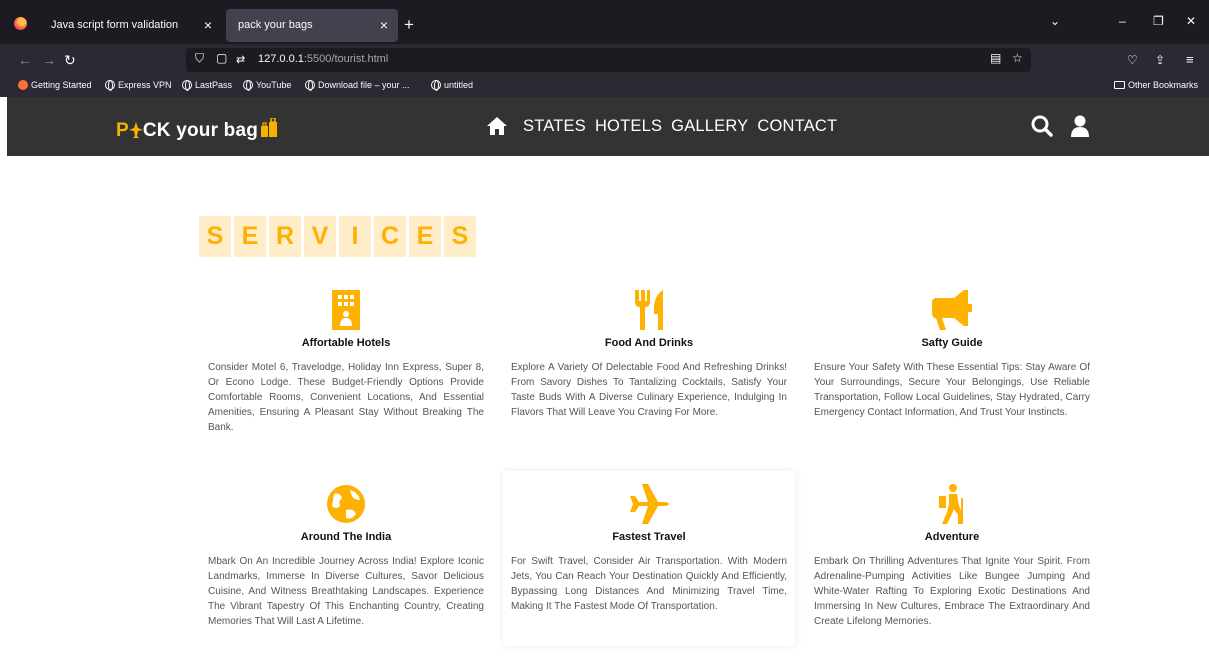 The height and width of the screenshot is (664, 1209). Describe the element at coordinates (952, 310) in the screenshot. I see `bullhorn-icon` at that location.